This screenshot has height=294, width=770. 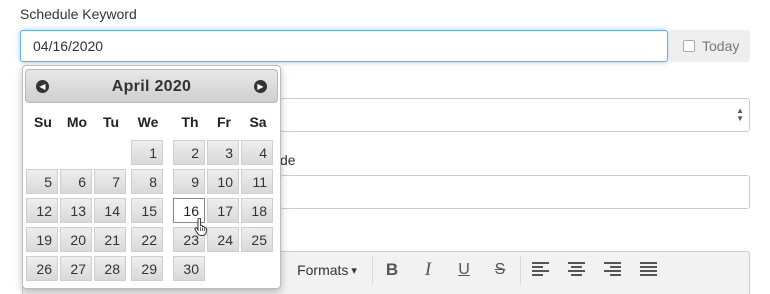 What do you see at coordinates (148, 122) in the screenshot?
I see `weekday-header: We` at bounding box center [148, 122].